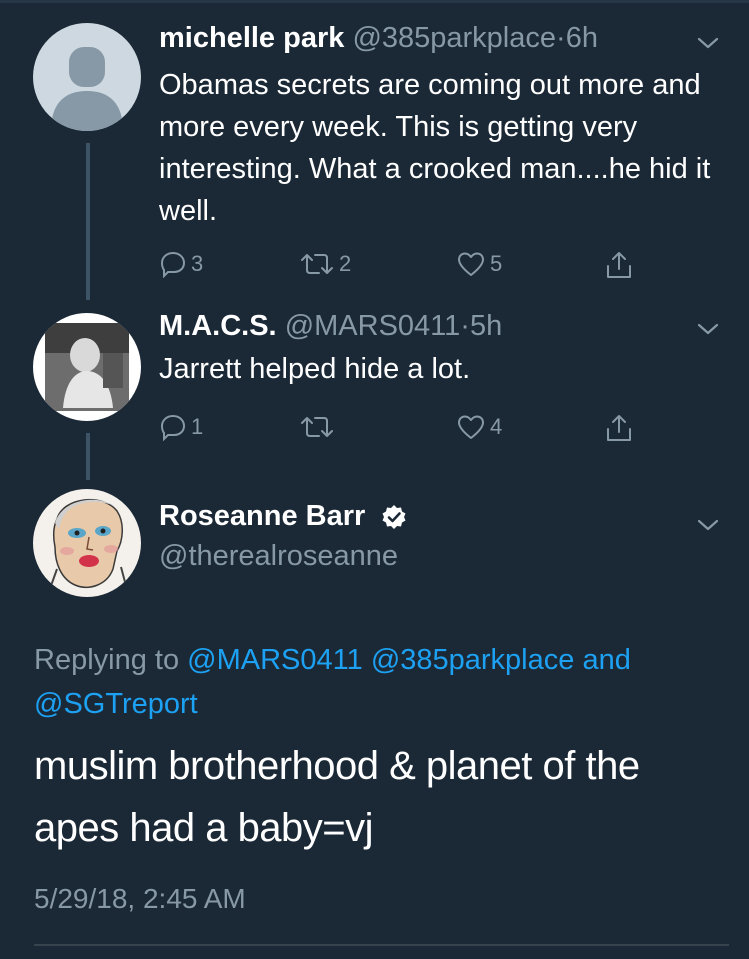  I want to click on author-handle-line: @therealroseanne, so click(278, 556).